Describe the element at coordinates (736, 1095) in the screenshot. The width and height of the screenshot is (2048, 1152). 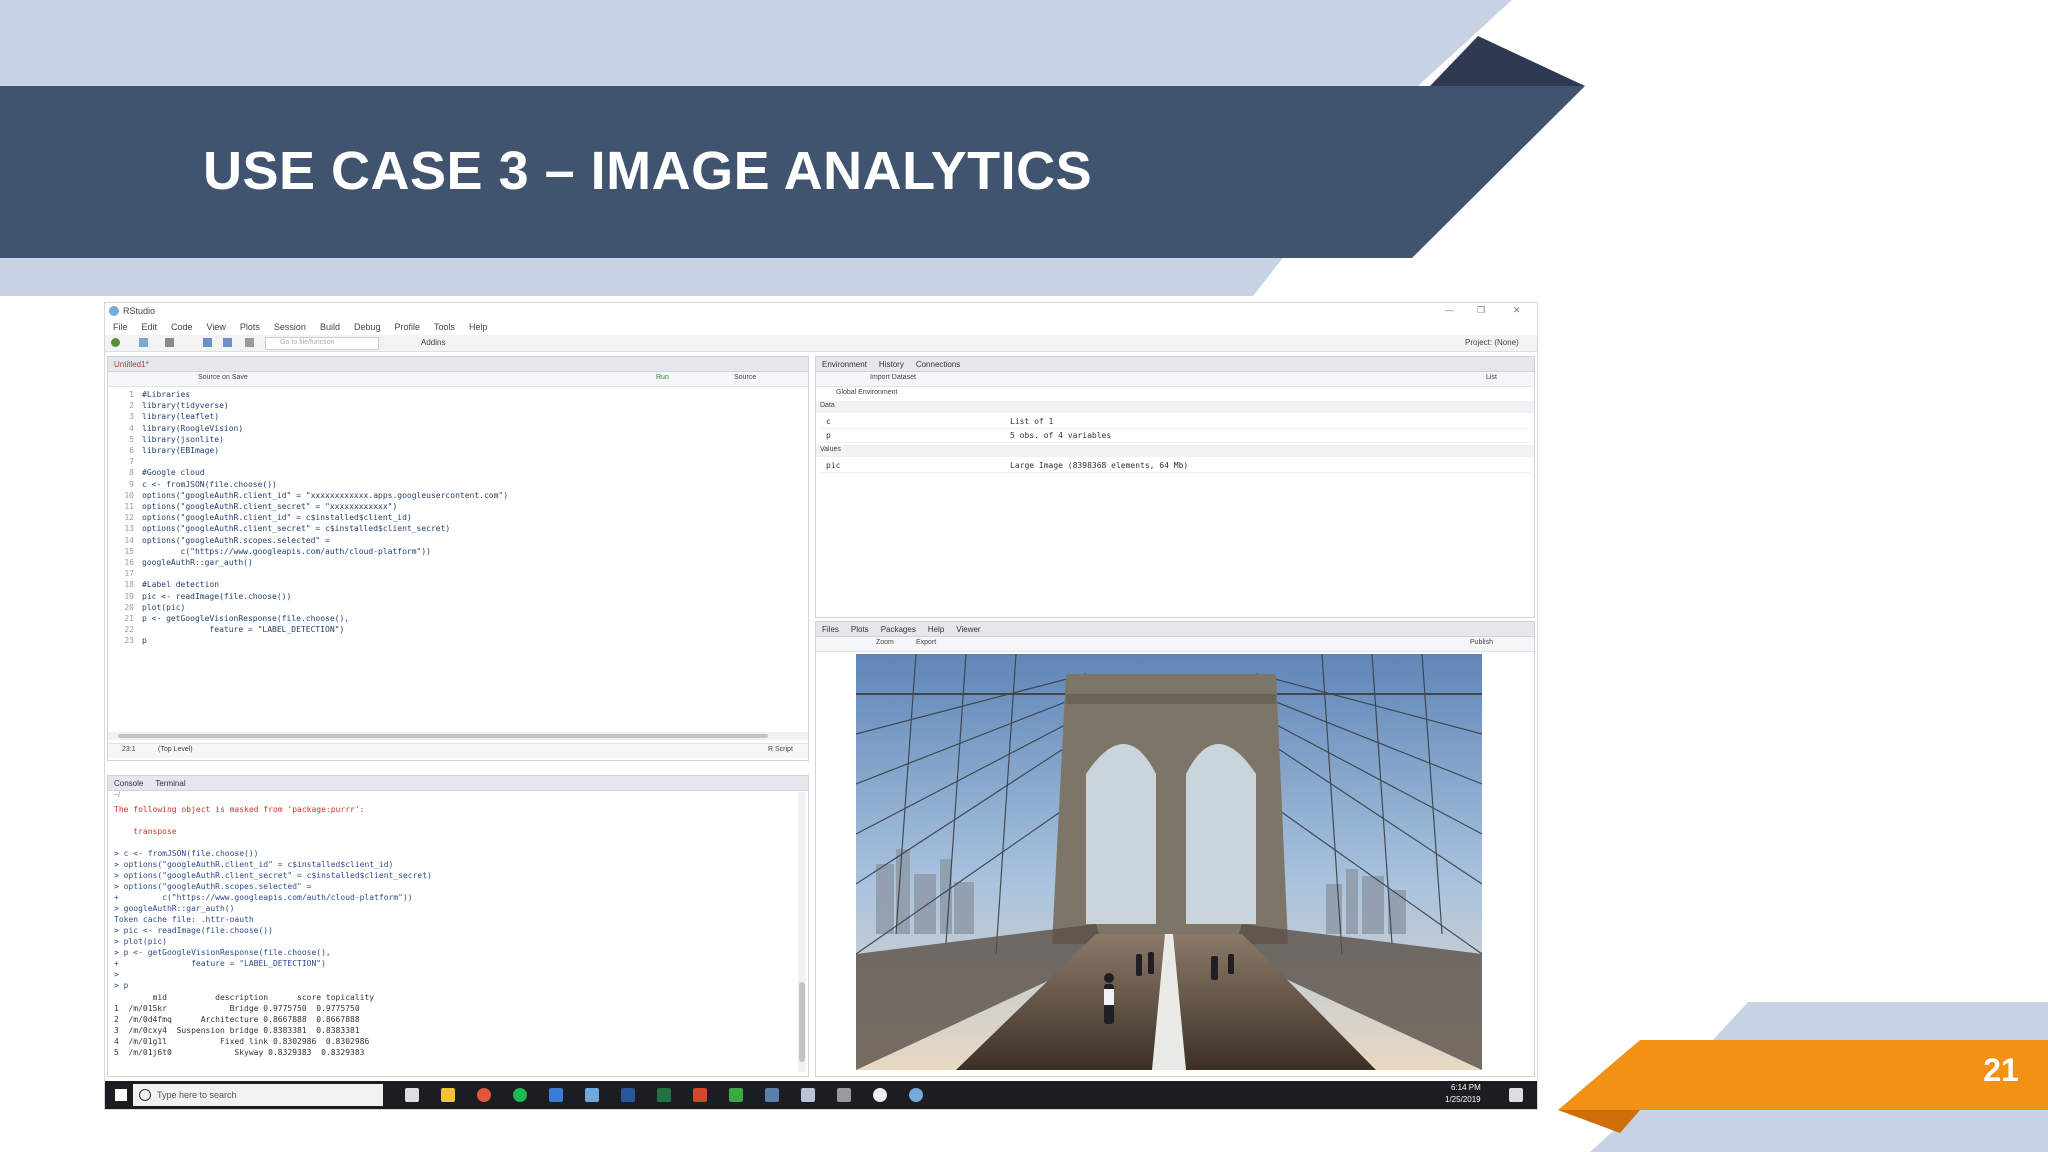
I see `drive-icon` at that location.